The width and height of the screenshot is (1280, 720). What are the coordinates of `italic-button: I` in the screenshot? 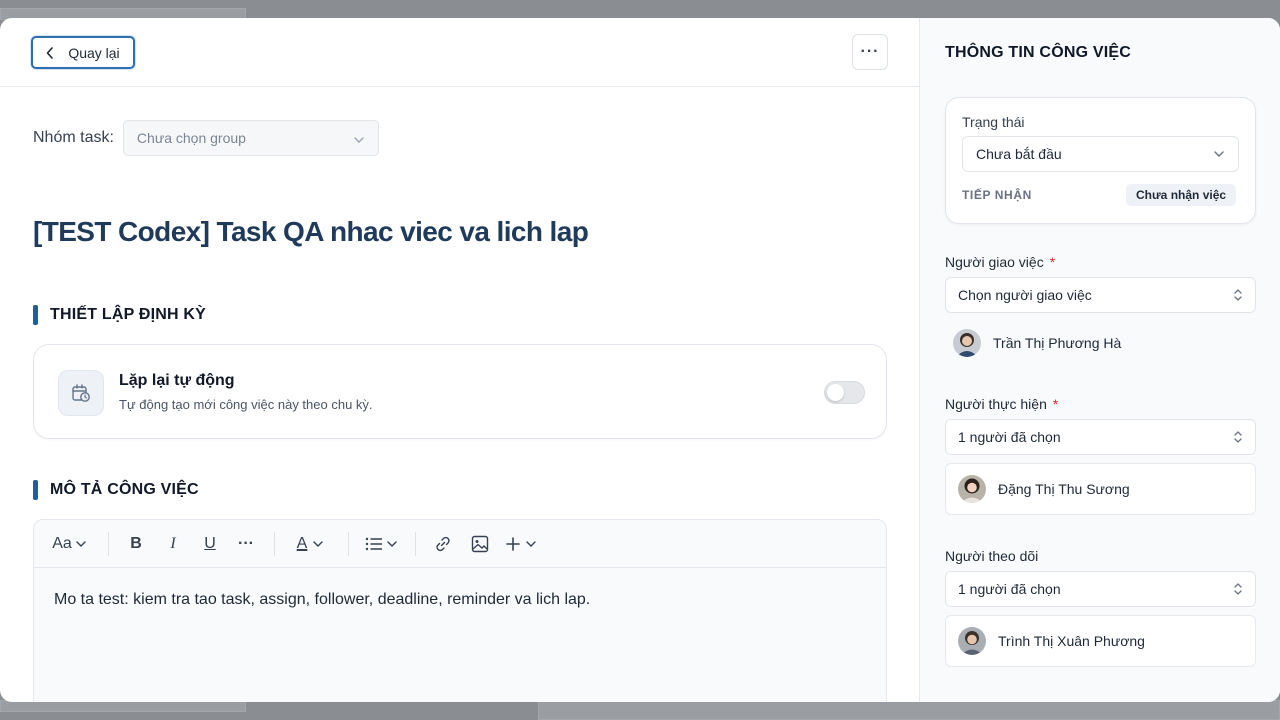 It's located at (173, 544).